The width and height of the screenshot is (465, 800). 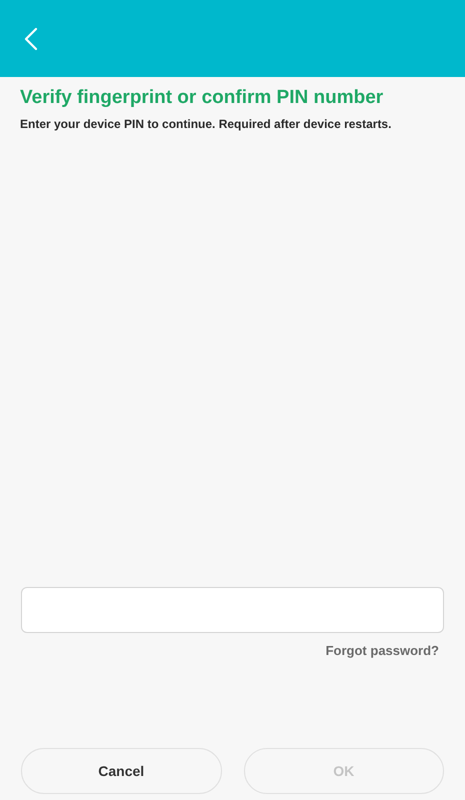 What do you see at coordinates (121, 771) in the screenshot?
I see `cancel-button: Cancel` at bounding box center [121, 771].